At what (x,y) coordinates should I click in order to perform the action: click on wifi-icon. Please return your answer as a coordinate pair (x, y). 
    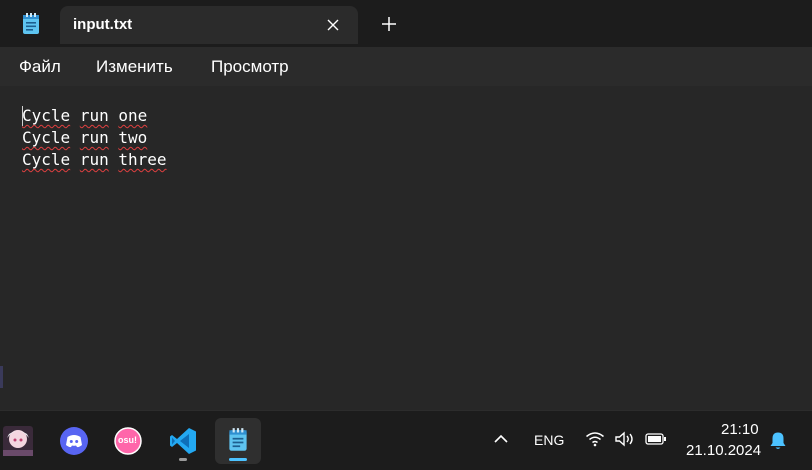
    Looking at the image, I should click on (595, 439).